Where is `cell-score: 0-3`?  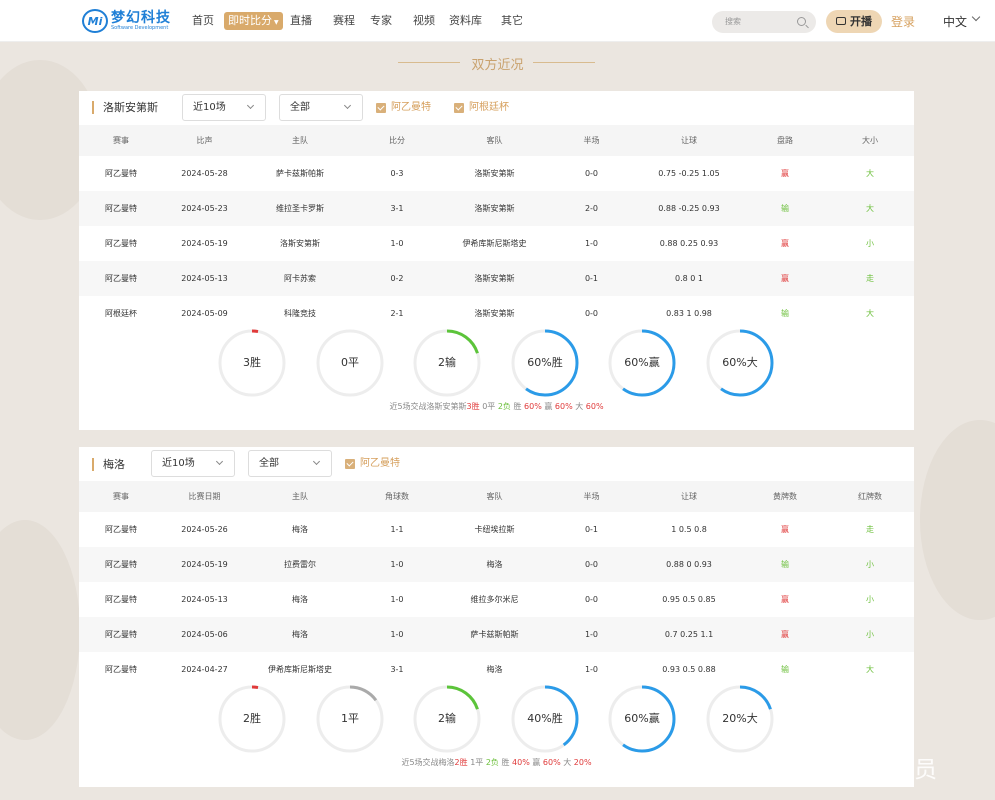 cell-score: 0-3 is located at coordinates (397, 173).